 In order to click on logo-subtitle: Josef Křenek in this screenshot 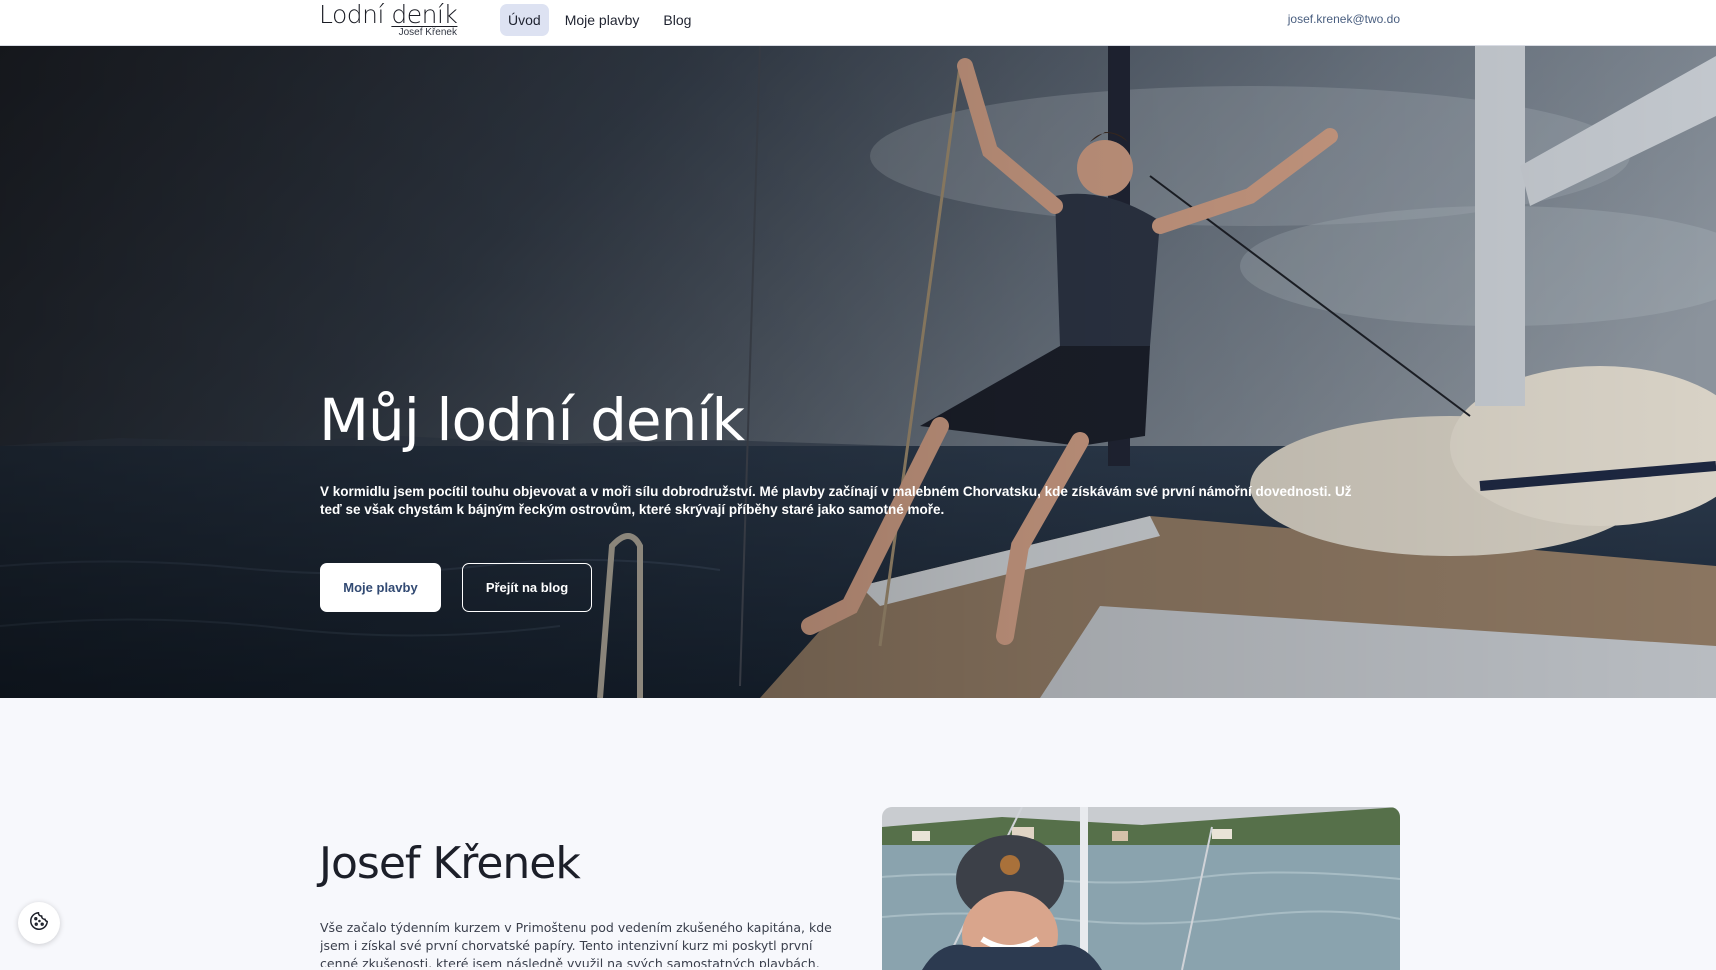, I will do `click(427, 32)`.